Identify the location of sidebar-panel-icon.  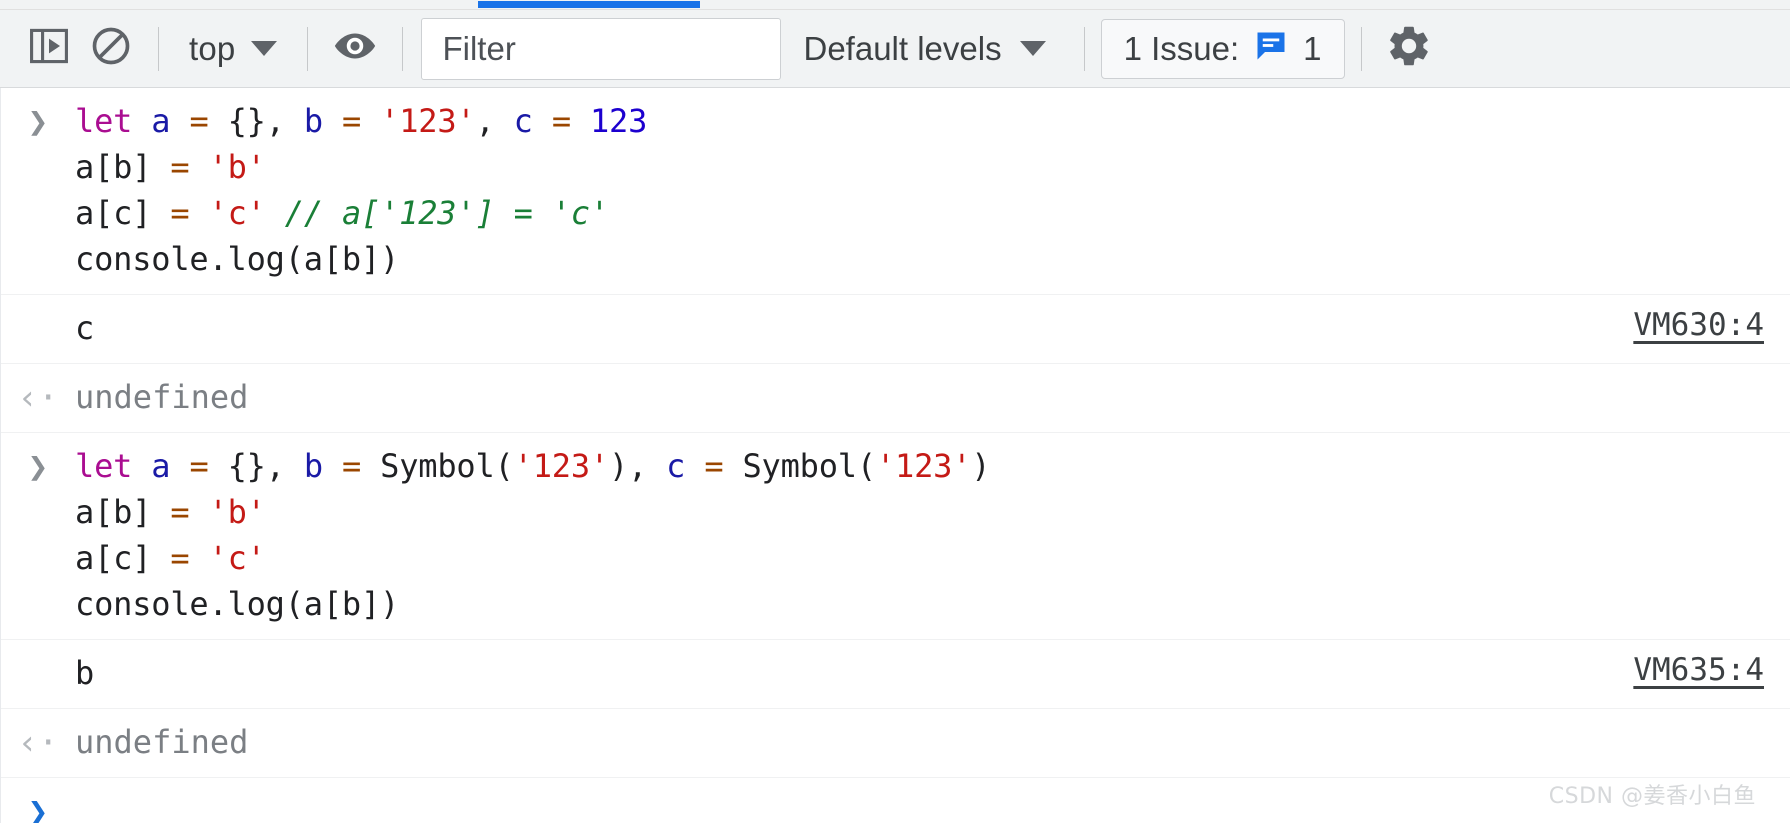
(49, 48).